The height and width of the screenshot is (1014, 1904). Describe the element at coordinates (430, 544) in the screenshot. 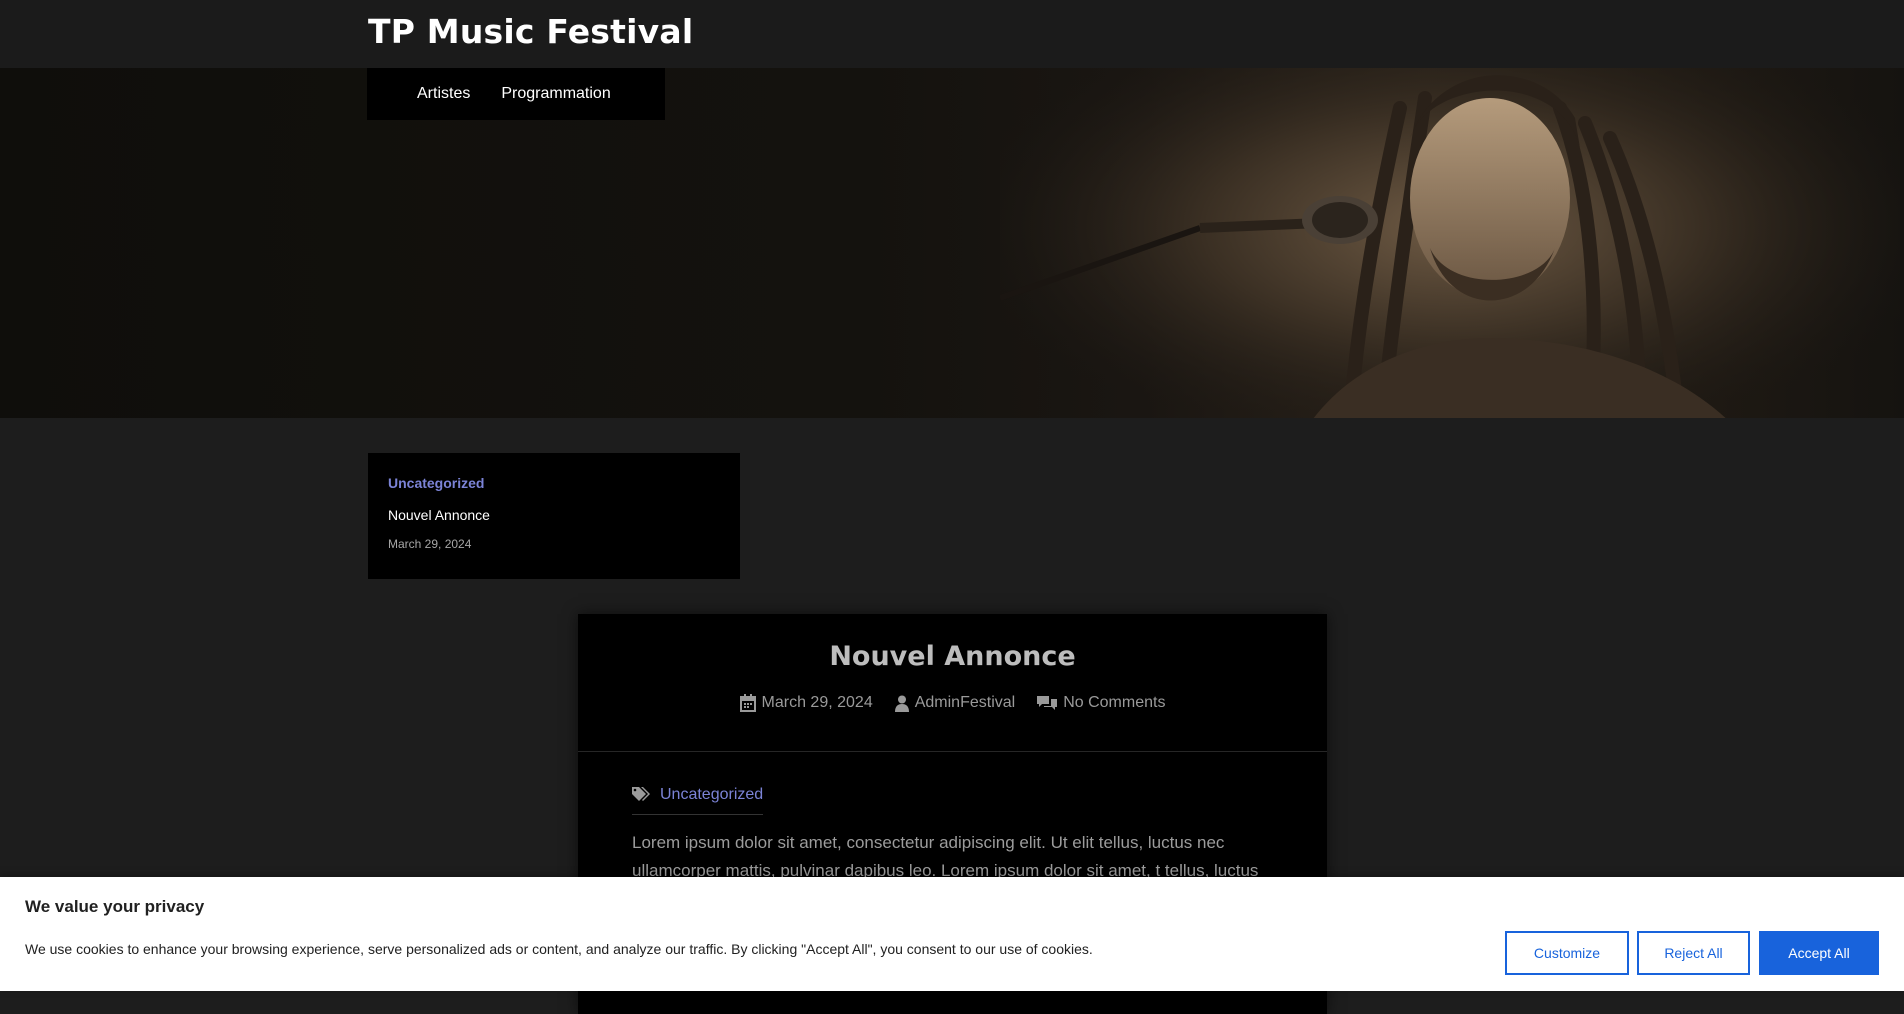

I see `post-card-date: March 29, 2024` at that location.